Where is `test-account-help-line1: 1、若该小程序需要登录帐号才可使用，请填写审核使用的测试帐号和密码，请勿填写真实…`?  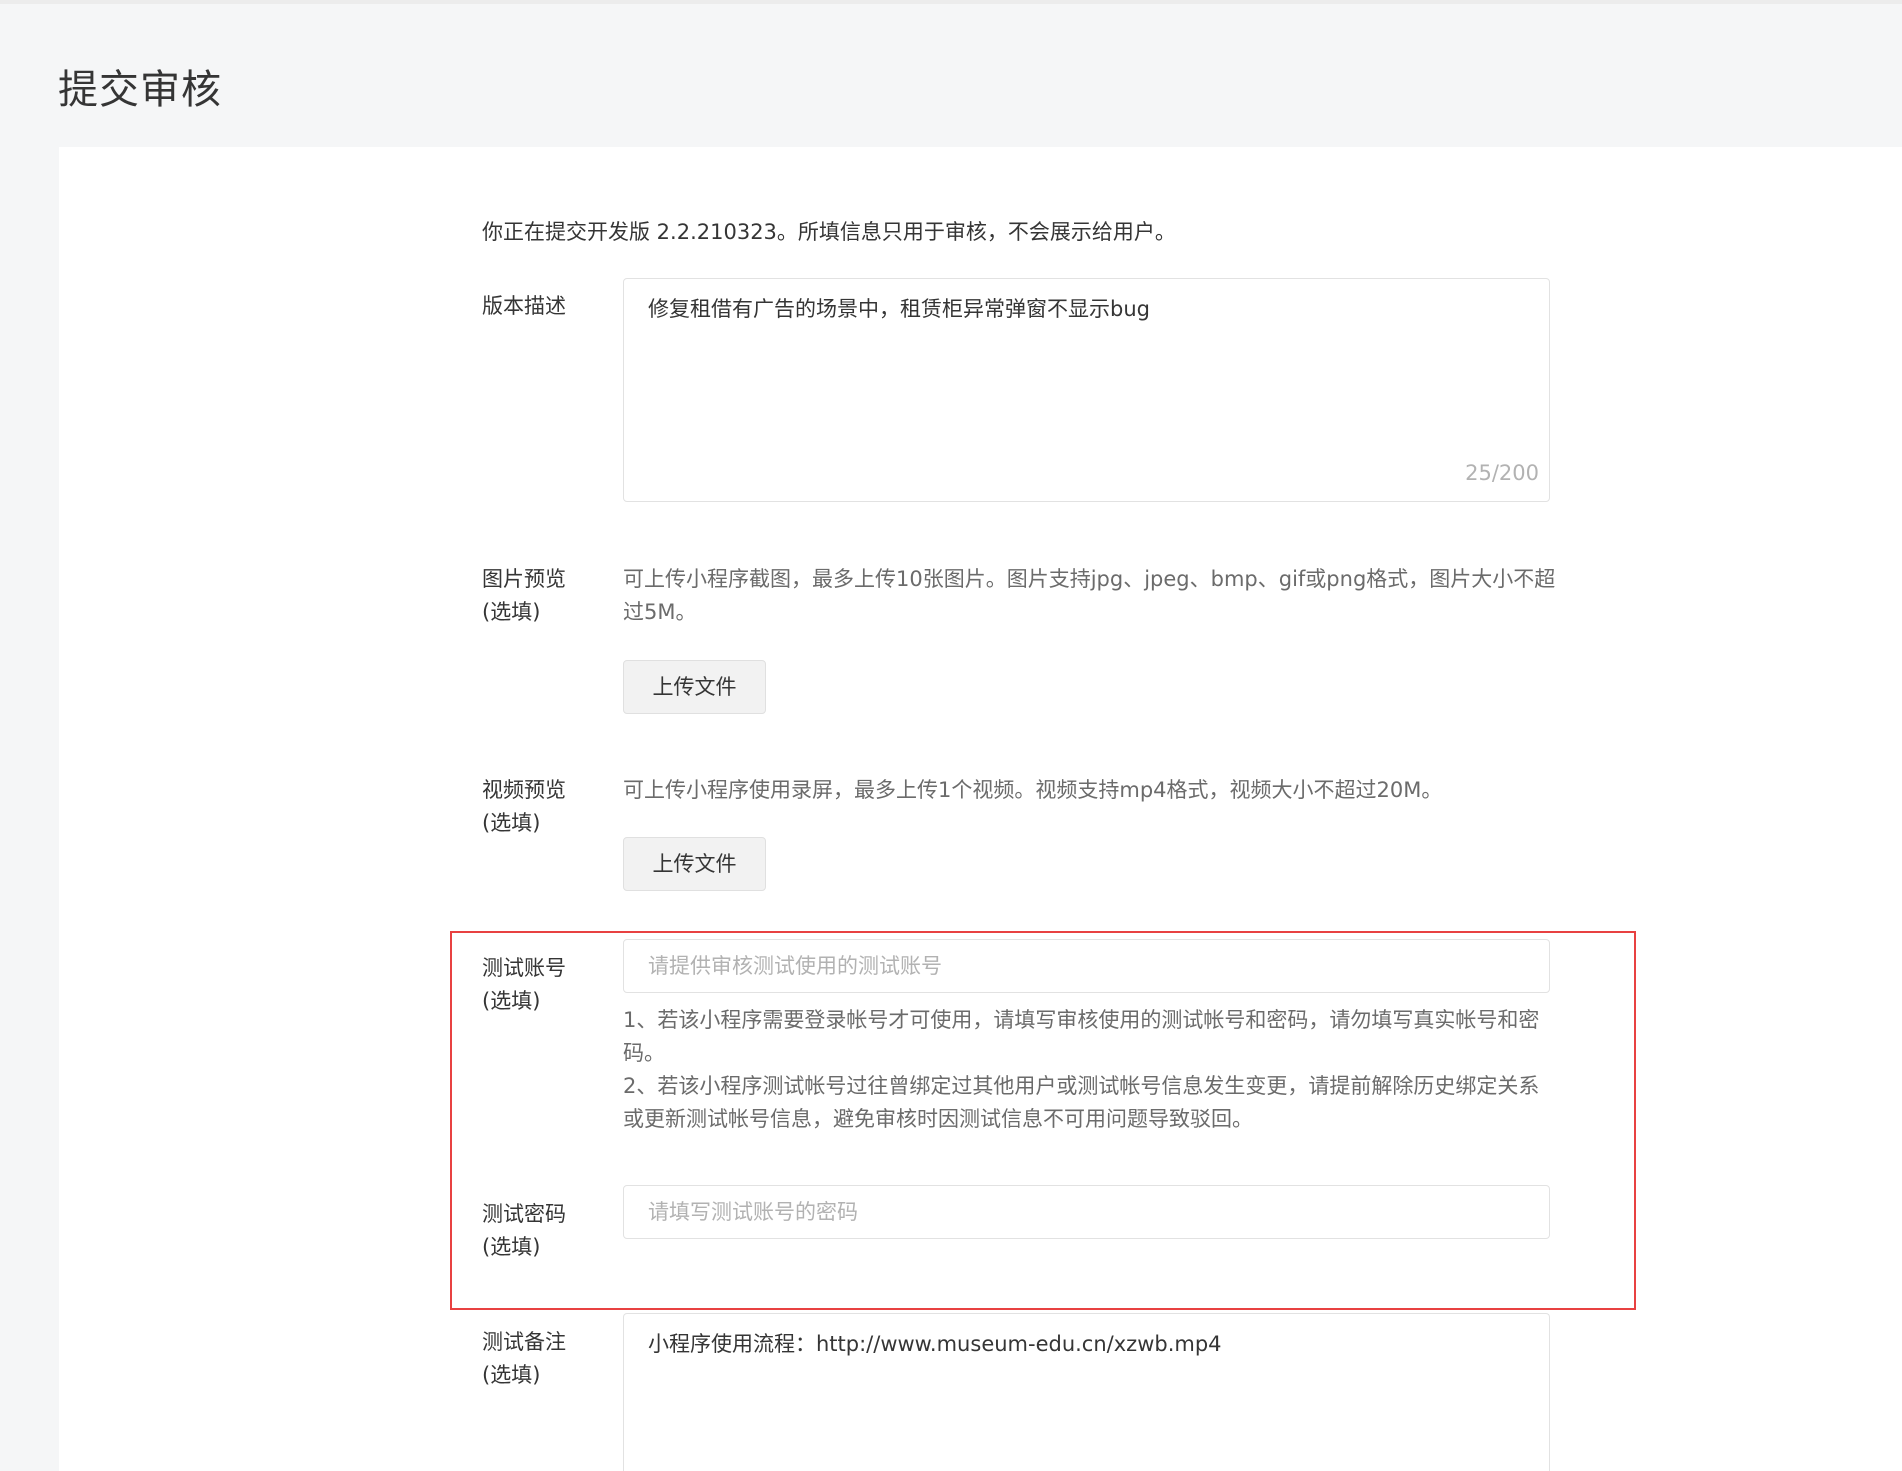
test-account-help-line1: 1、若该小程序需要登录帐号才可使用，请填写审核使用的测试帐号和密码，请勿填写真实… is located at coordinates (1081, 1020).